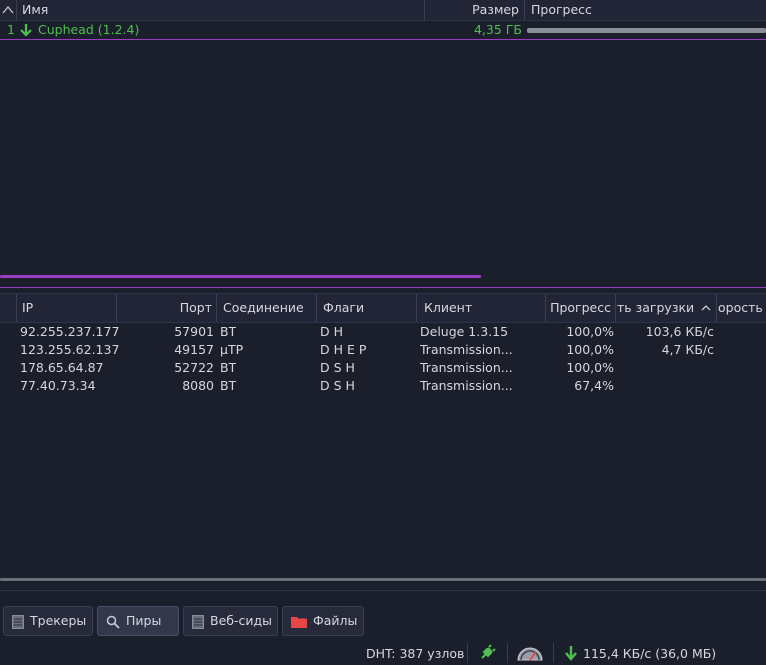  I want to click on column-header-port: Порт, so click(165, 308).